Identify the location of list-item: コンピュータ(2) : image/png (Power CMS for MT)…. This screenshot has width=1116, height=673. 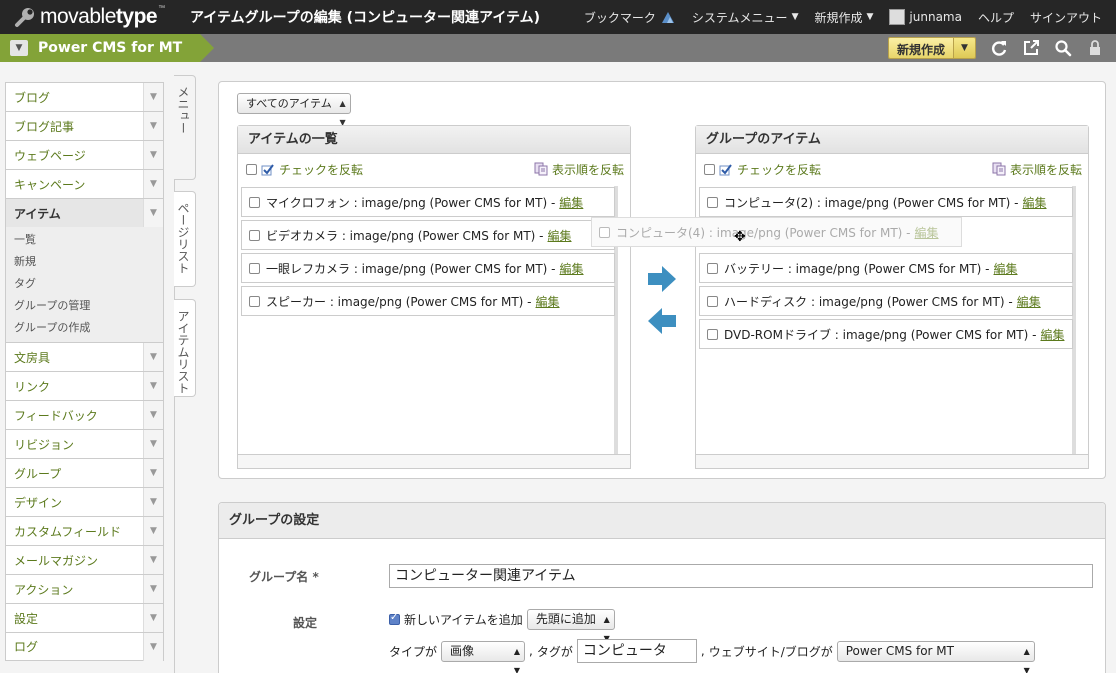
(886, 202).